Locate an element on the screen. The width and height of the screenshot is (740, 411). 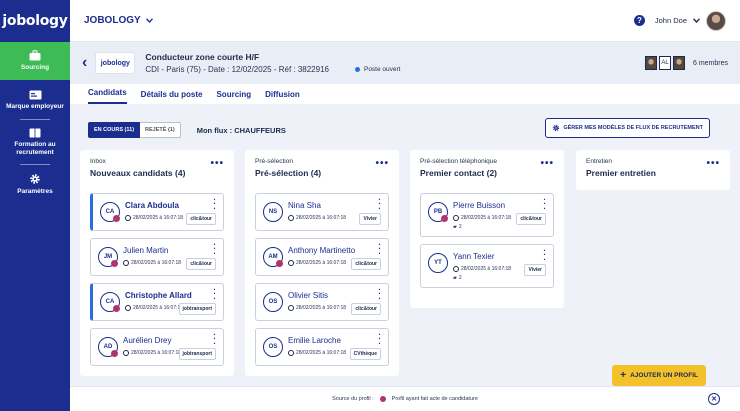
sidebar-item-sourcing: Sourcing is located at coordinates (35, 61).